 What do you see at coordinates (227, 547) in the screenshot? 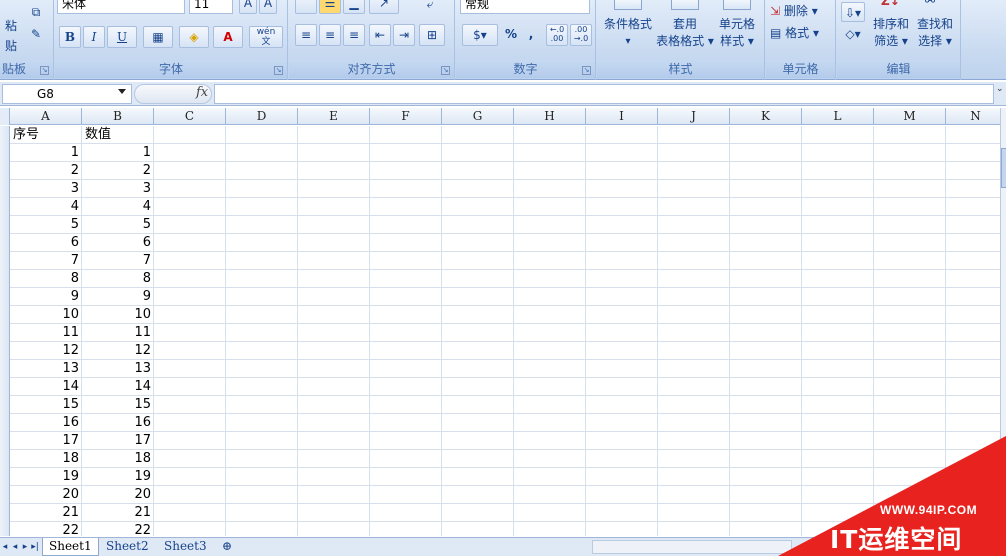
I see `insert-sheet-icon: ⊕` at bounding box center [227, 547].